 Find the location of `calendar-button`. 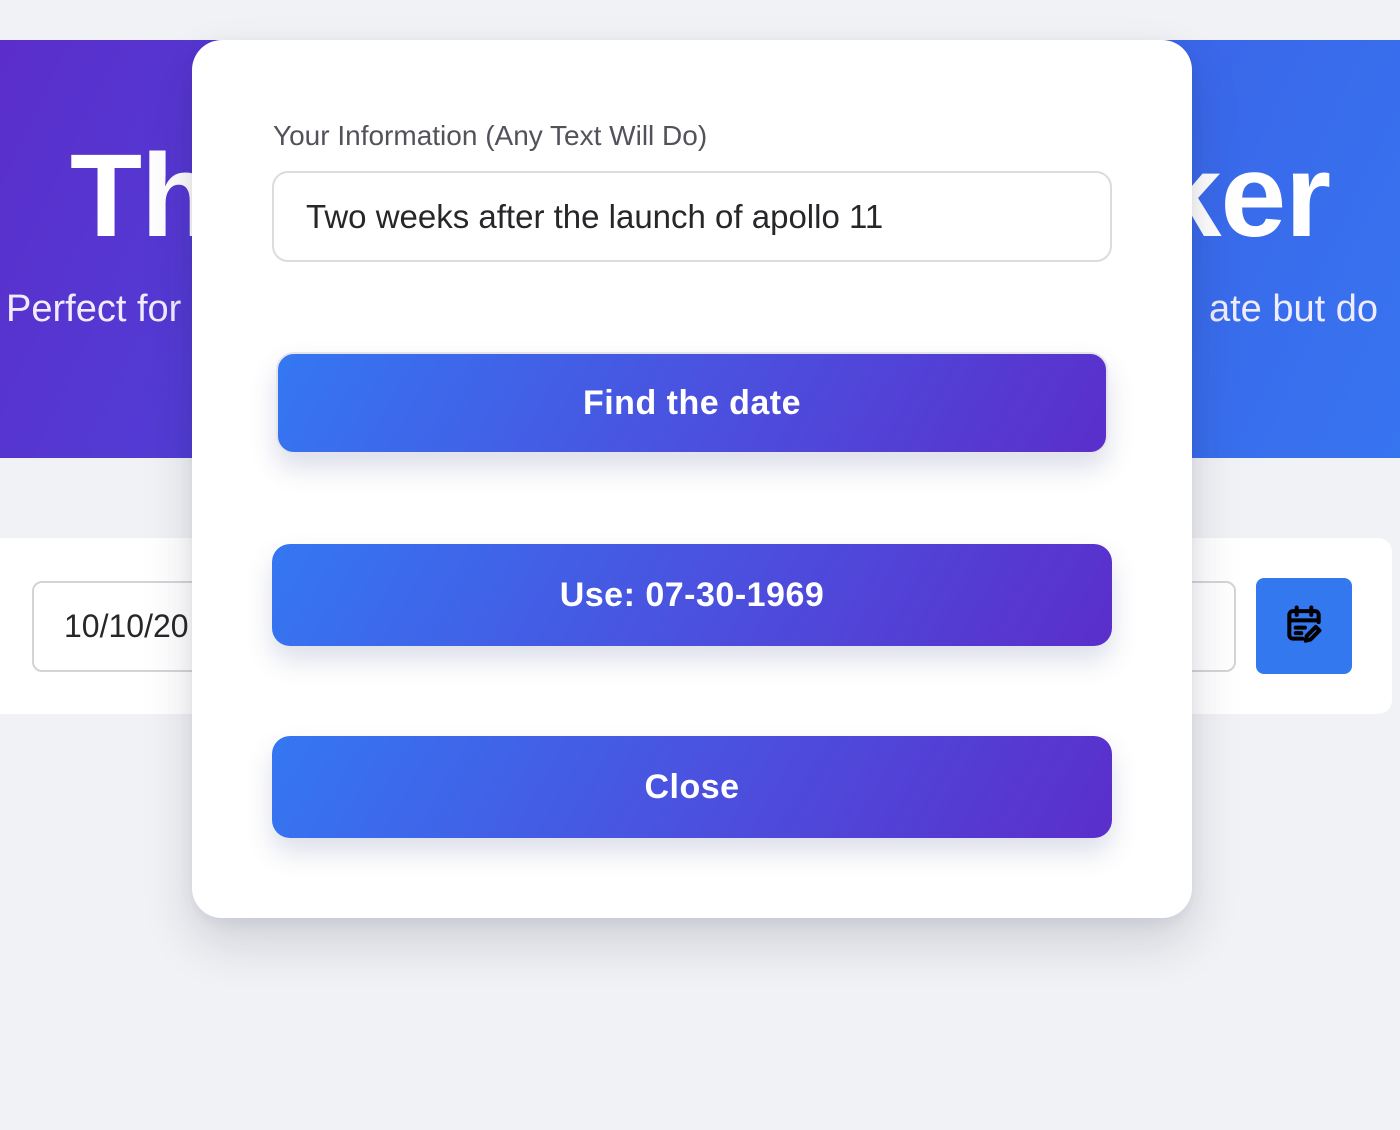

calendar-button is located at coordinates (1304, 626).